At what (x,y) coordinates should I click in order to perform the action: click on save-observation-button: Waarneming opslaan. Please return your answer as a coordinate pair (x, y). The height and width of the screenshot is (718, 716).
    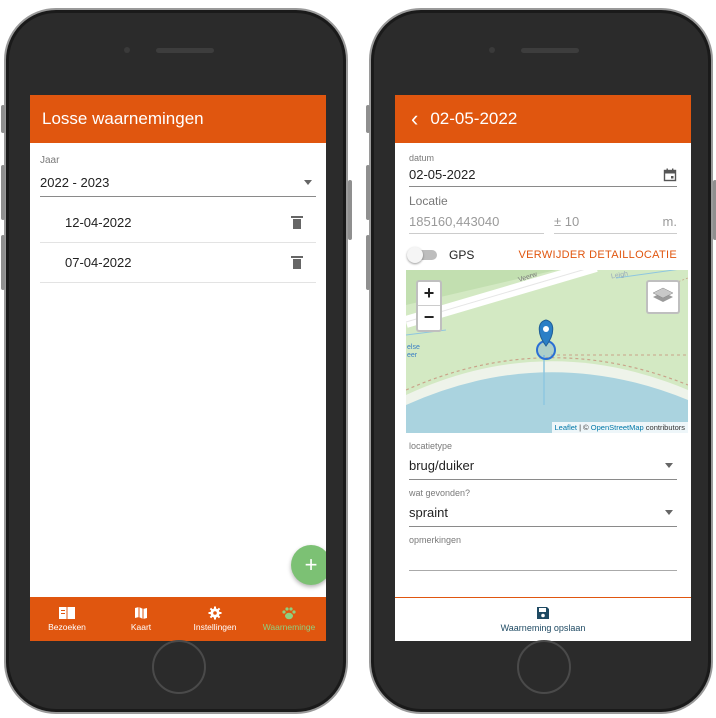
    Looking at the image, I should click on (543, 619).